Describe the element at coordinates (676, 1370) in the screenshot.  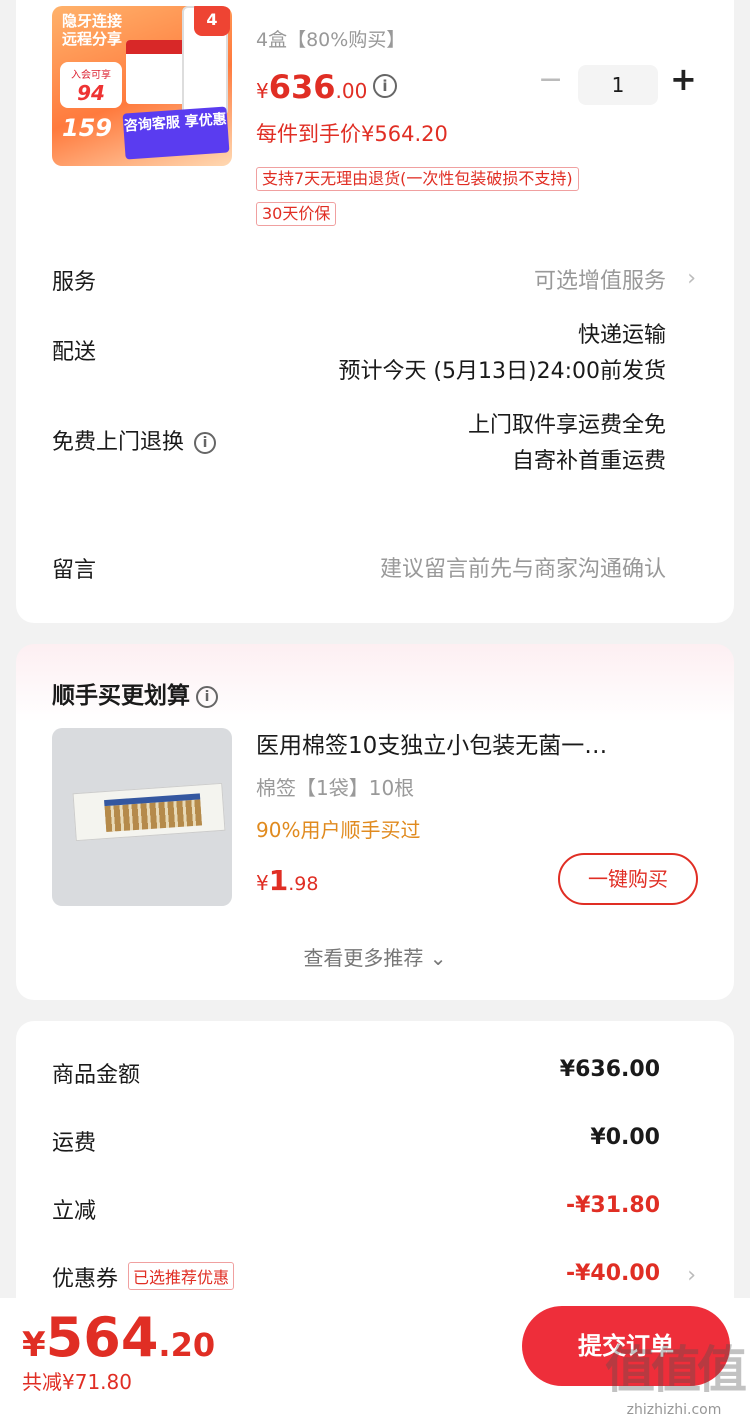
I see `watermark-logo: 值值值` at that location.